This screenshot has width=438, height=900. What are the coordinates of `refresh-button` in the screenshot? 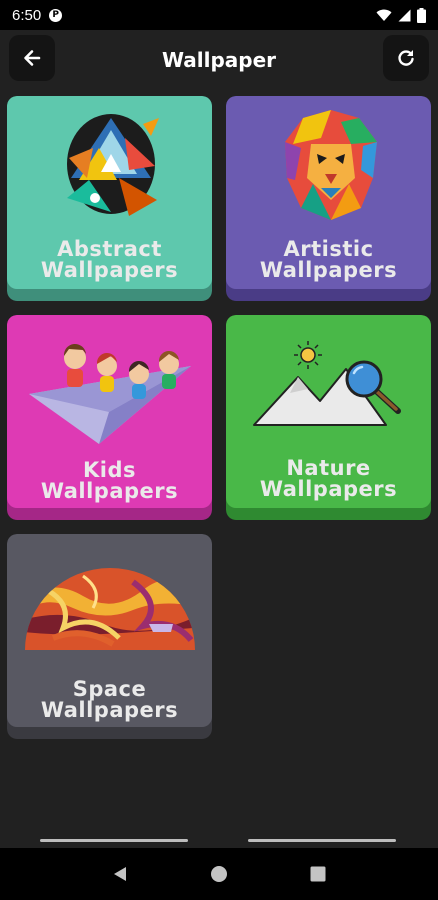 It's located at (406, 58).